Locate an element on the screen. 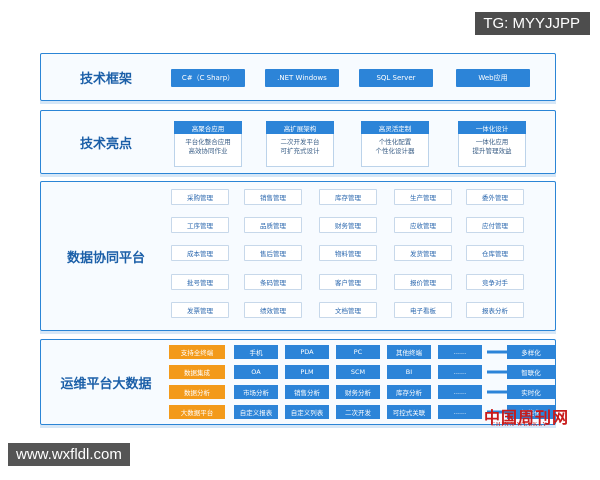 This screenshot has height=480, width=600. ops-row-label: 数据分析 is located at coordinates (197, 392).